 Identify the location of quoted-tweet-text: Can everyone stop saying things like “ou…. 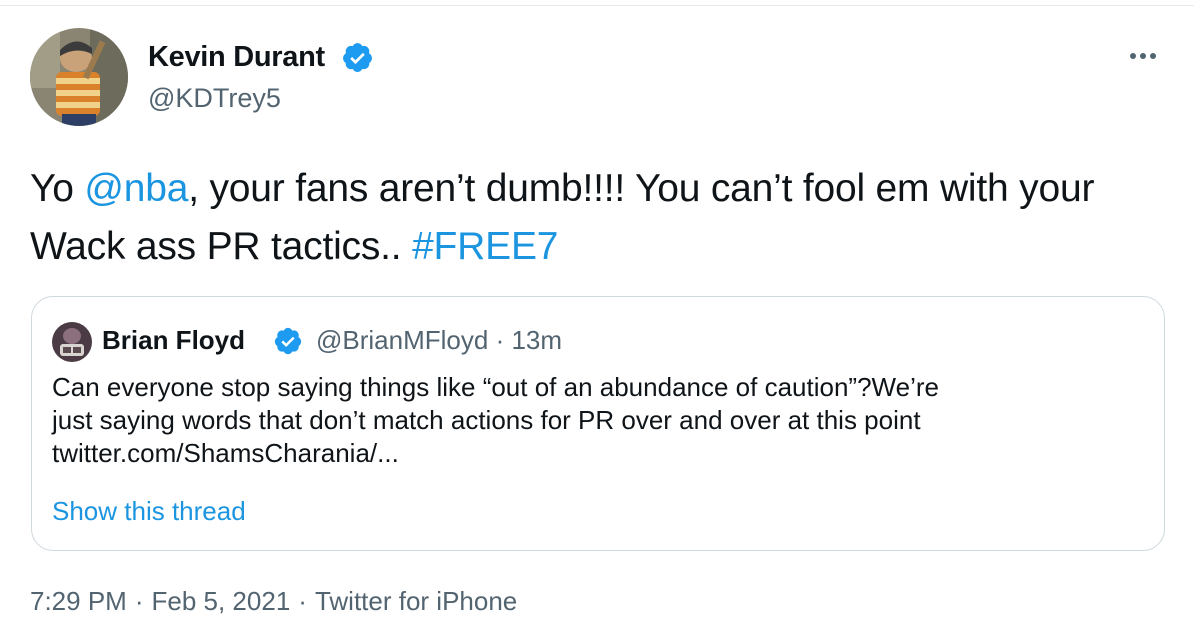
(599, 420).